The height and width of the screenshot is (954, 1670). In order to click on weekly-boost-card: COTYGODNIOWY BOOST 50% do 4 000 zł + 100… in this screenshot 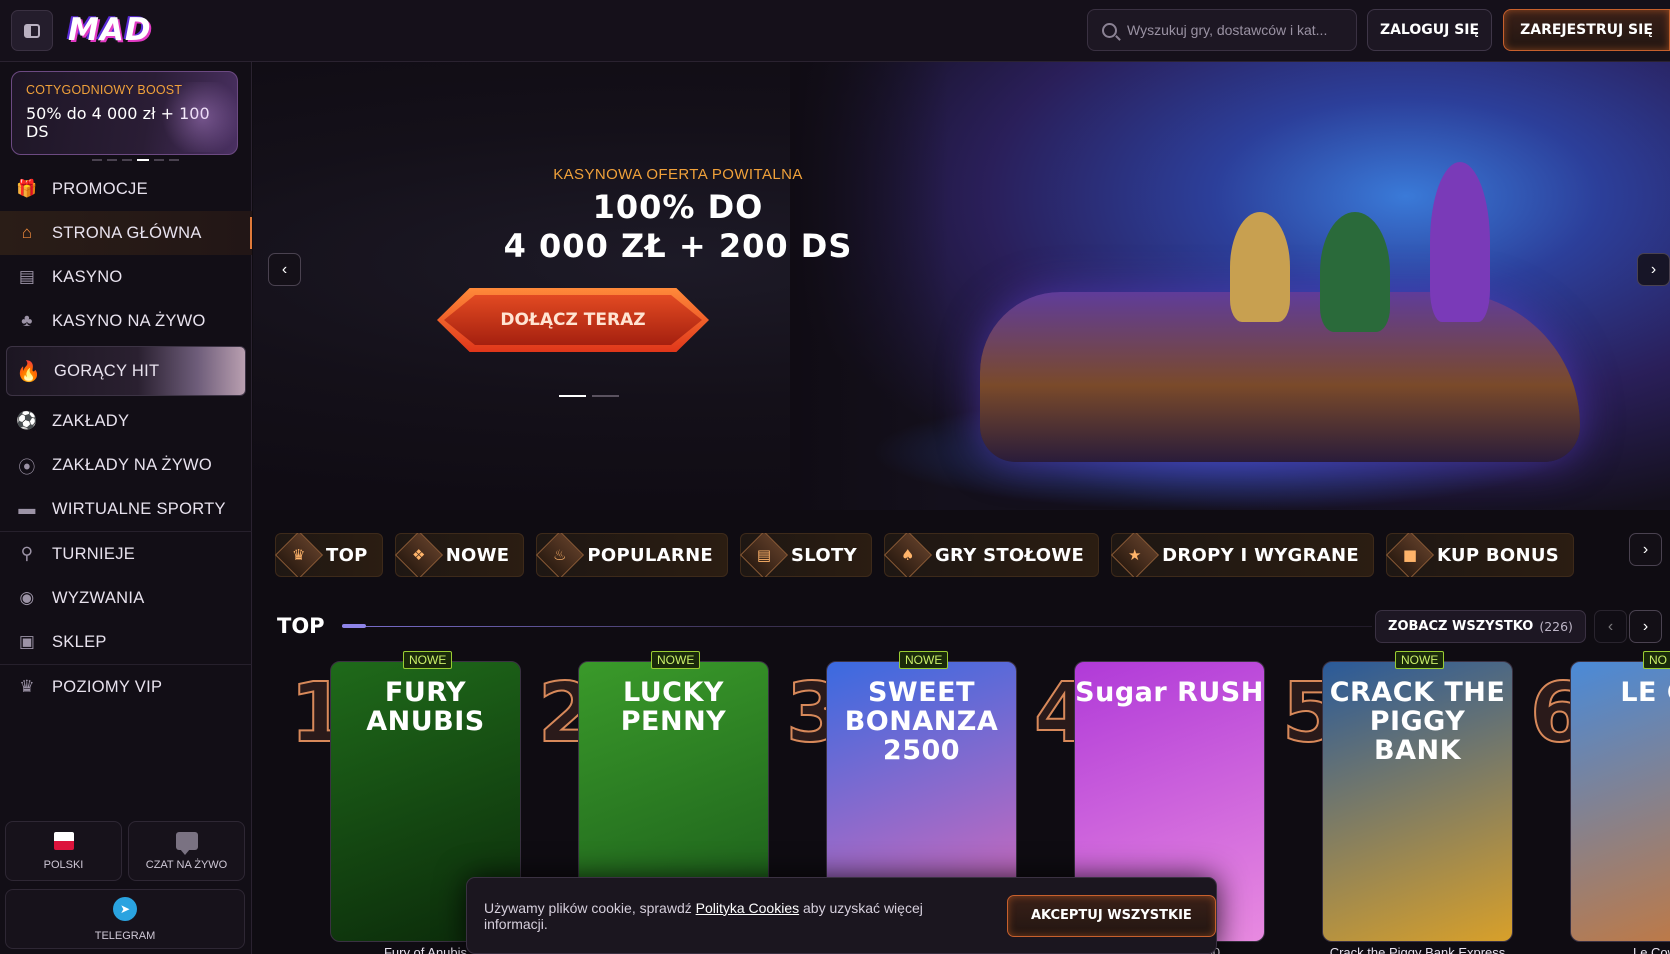, I will do `click(124, 113)`.